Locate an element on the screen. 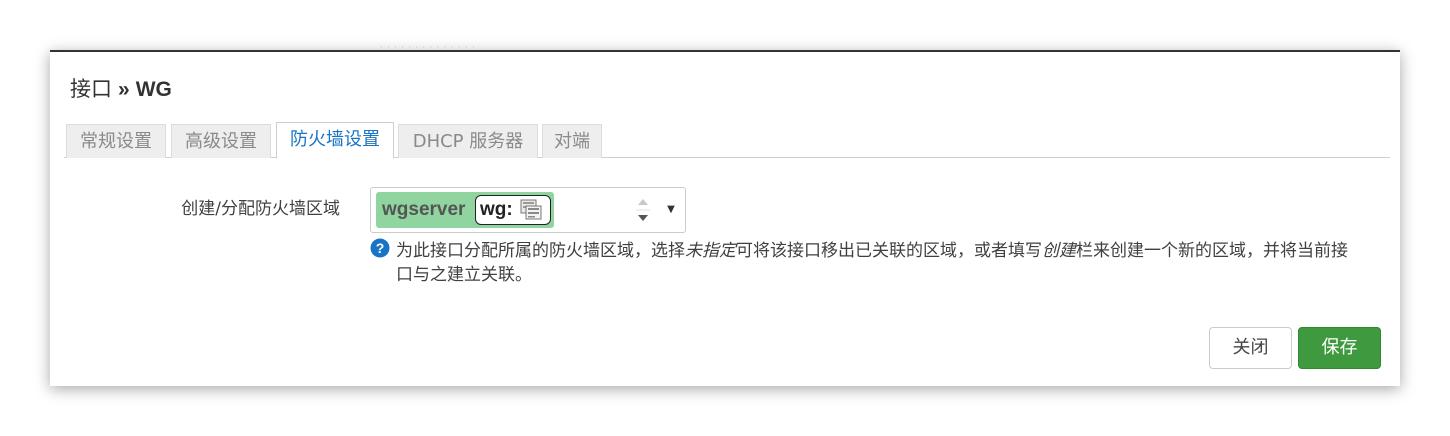 The image size is (1450, 436). tab-general-settings: 常规设置 is located at coordinates (116, 141).